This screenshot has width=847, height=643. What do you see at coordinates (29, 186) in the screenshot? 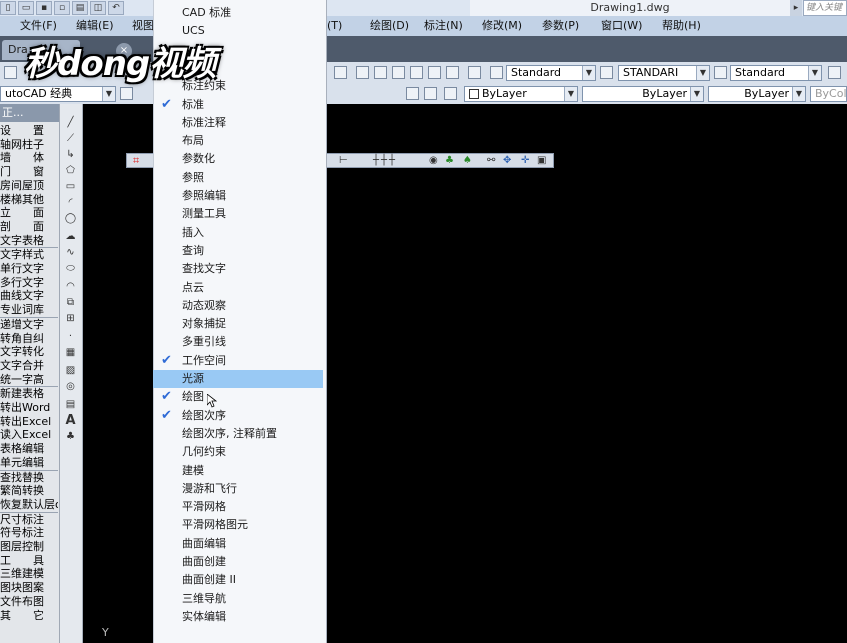
I see `palette-item: 房间屋顶` at bounding box center [29, 186].